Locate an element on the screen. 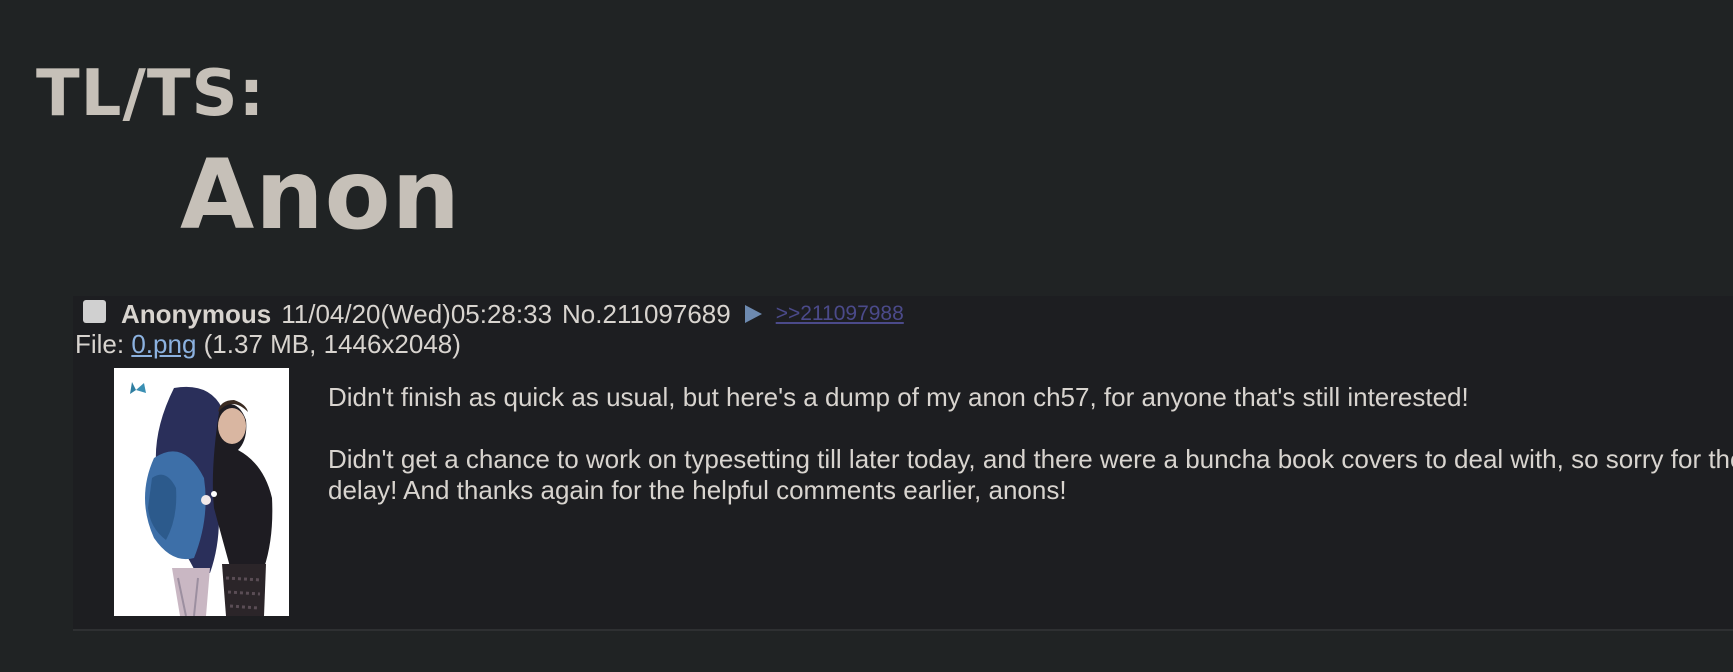  post-thumbnail is located at coordinates (201, 492).